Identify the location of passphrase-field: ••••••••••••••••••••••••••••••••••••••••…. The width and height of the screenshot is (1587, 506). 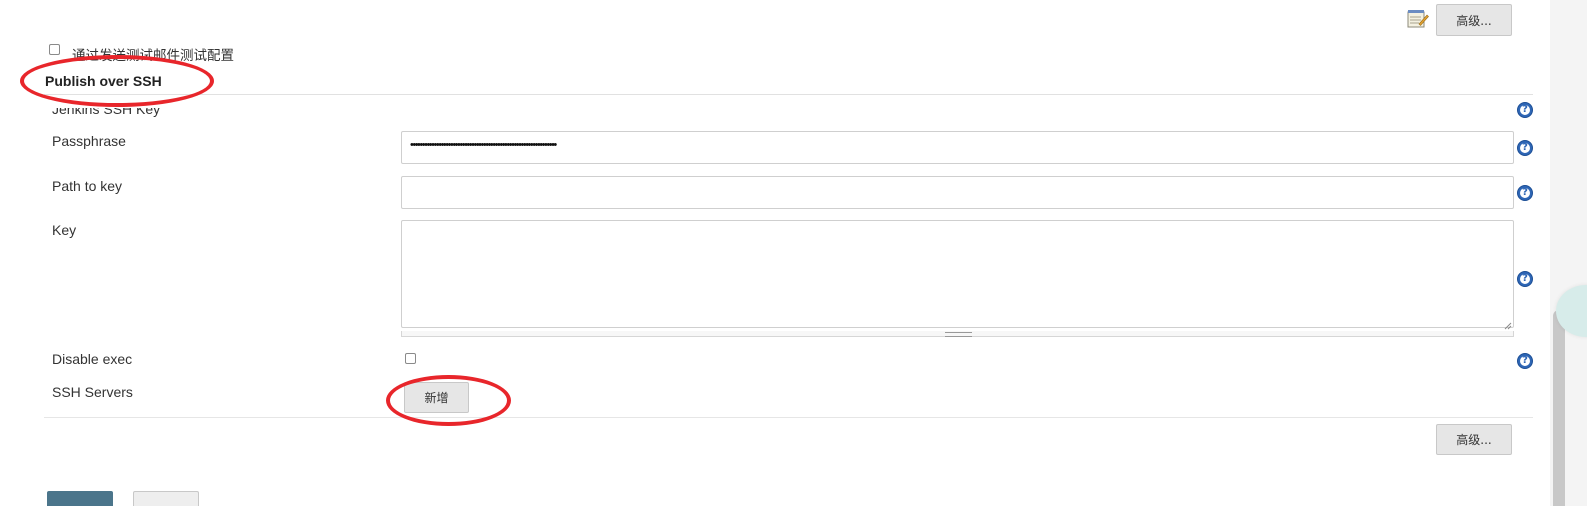
(957, 147).